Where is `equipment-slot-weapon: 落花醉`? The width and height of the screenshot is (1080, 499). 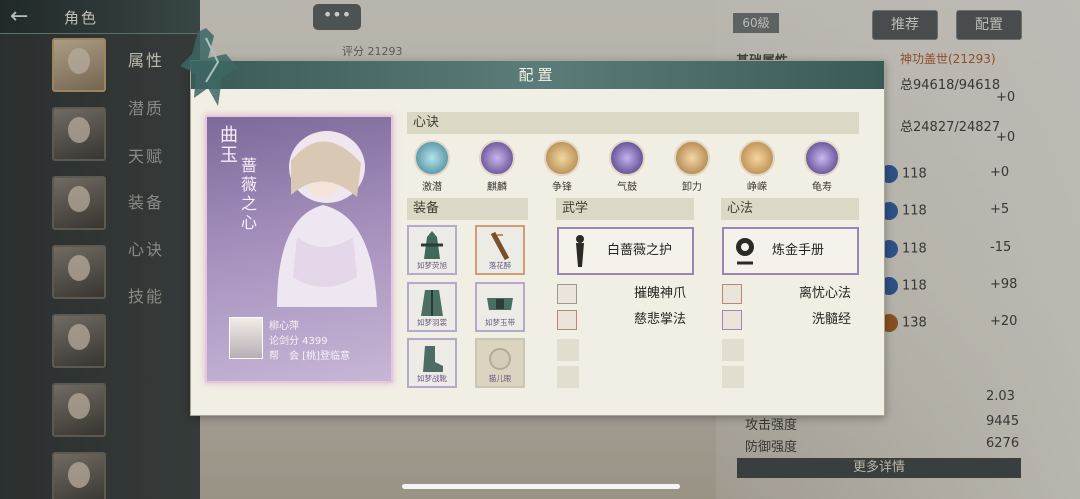
equipment-slot-weapon: 落花醉 is located at coordinates (500, 250).